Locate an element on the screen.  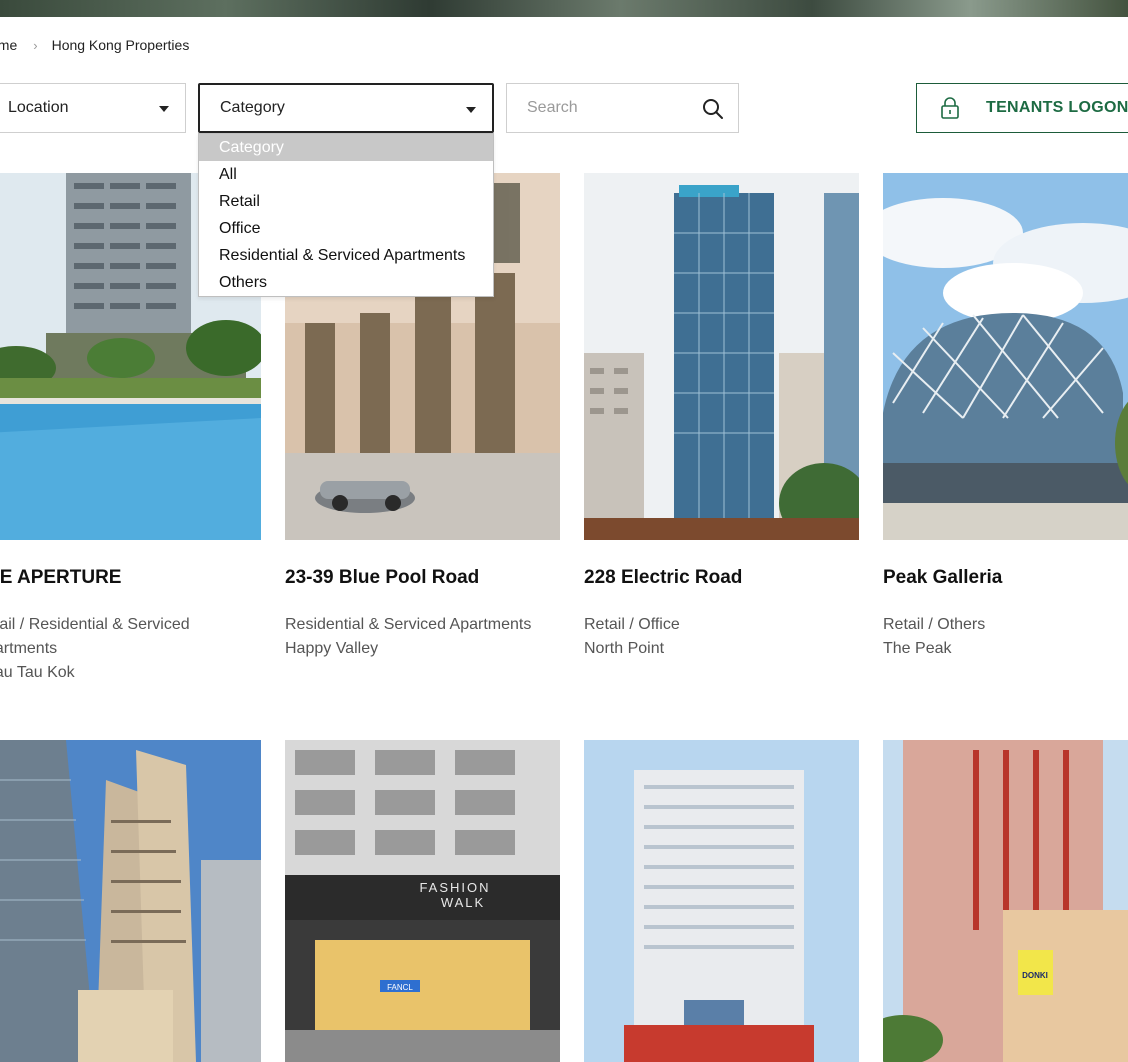
category-option-all: All is located at coordinates (346, 174).